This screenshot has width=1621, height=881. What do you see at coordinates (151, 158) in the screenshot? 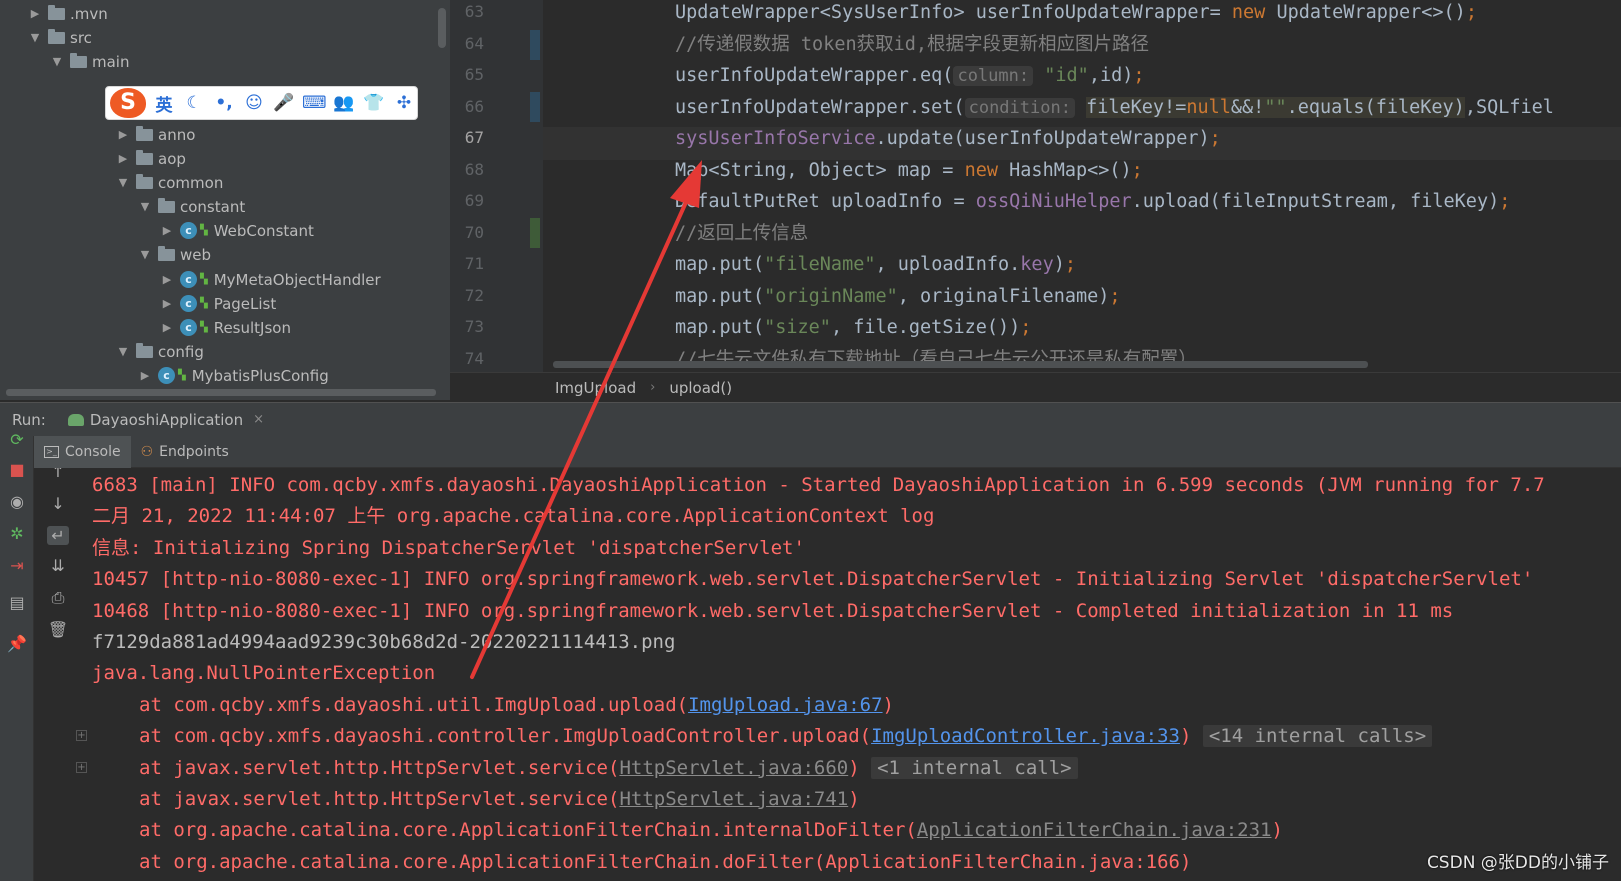
I see `tree-item: ▶ aop` at bounding box center [151, 158].